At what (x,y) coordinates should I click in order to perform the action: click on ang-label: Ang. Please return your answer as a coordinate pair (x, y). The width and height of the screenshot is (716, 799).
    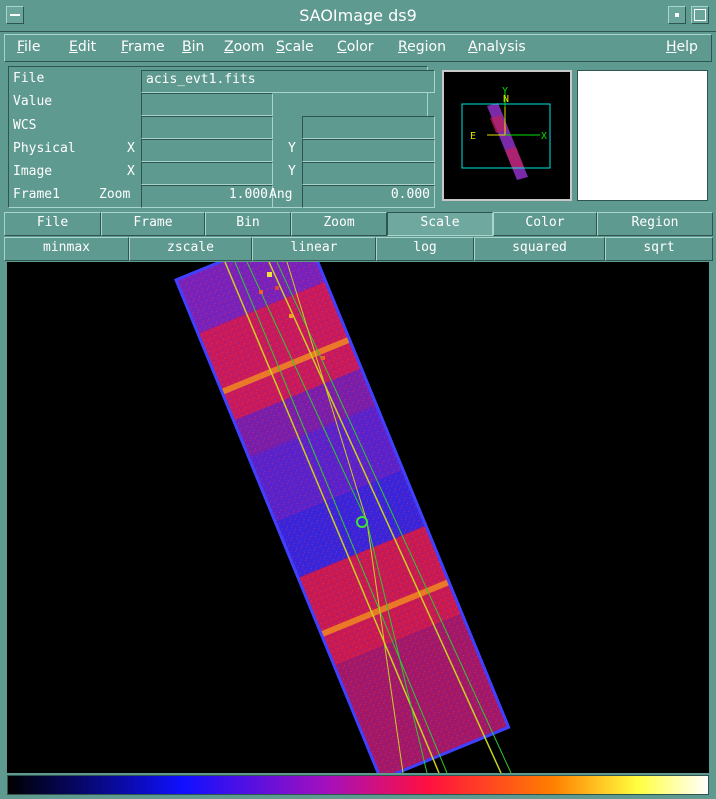
    Looking at the image, I should click on (281, 194).